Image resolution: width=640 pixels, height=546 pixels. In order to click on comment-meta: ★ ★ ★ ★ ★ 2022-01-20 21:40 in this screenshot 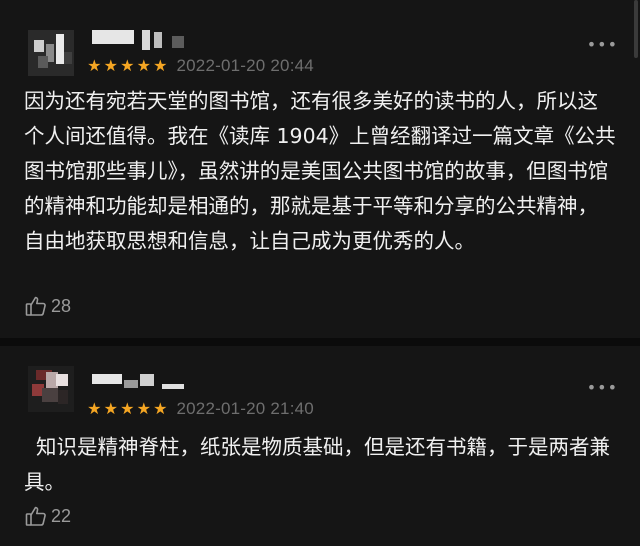, I will do `click(200, 409)`.